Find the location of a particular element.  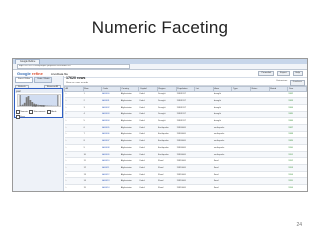

table-cell: 1 is located at coordinates (92, 95).